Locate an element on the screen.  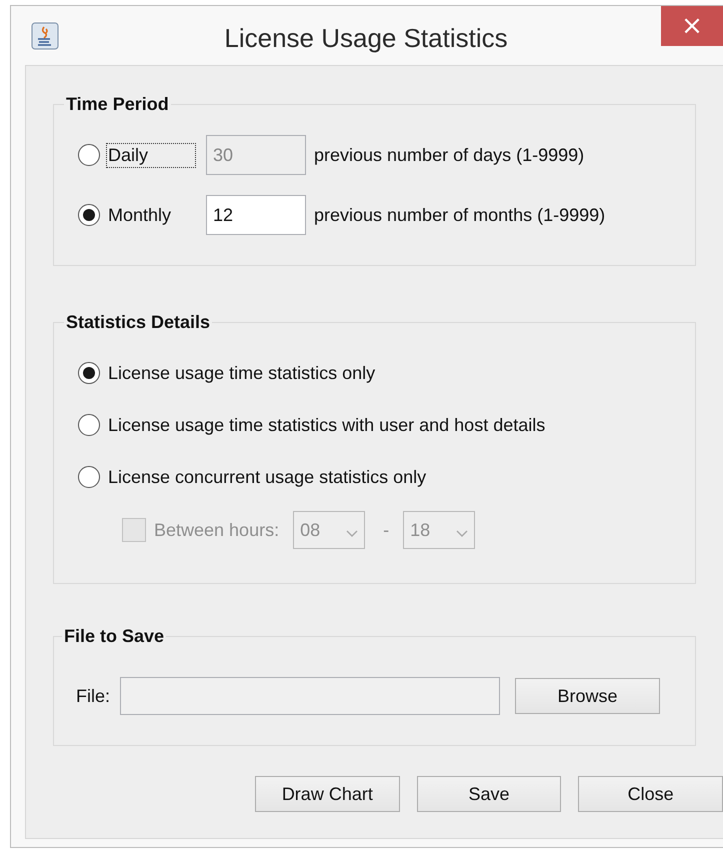
browse-button: Browse is located at coordinates (587, 696).